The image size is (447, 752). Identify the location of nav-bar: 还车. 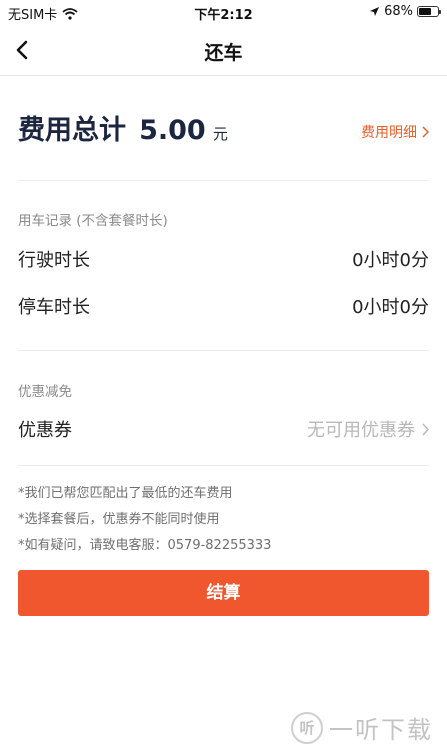
(223, 50).